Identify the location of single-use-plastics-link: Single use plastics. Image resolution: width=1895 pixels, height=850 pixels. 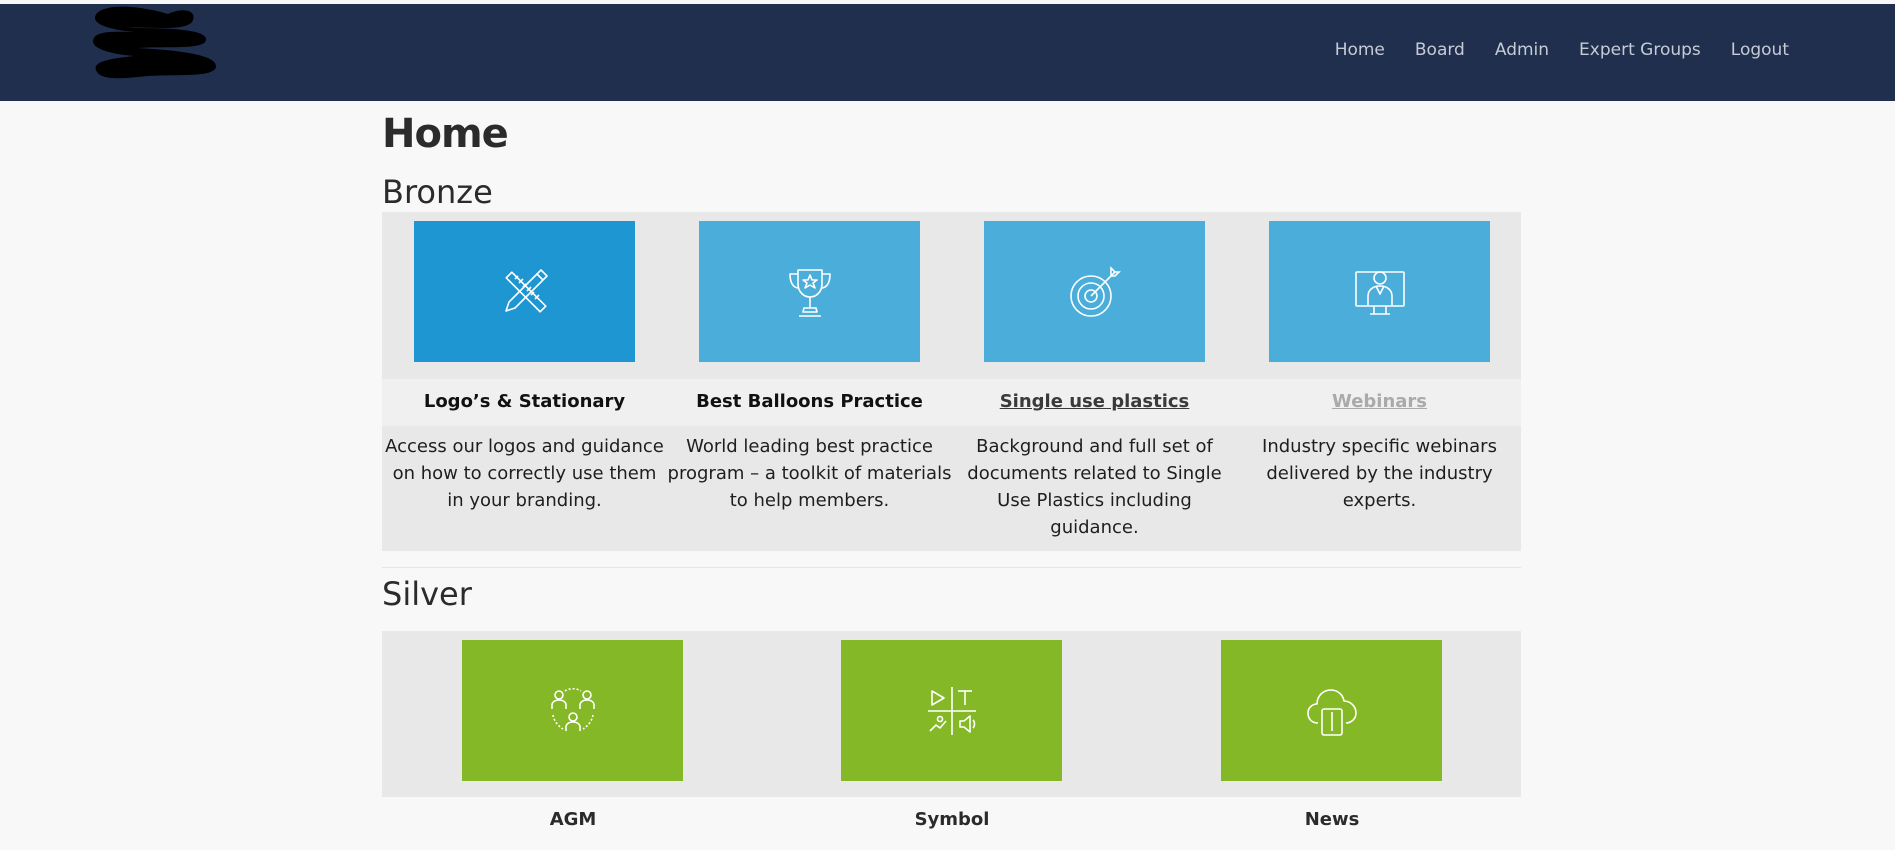
(1094, 401).